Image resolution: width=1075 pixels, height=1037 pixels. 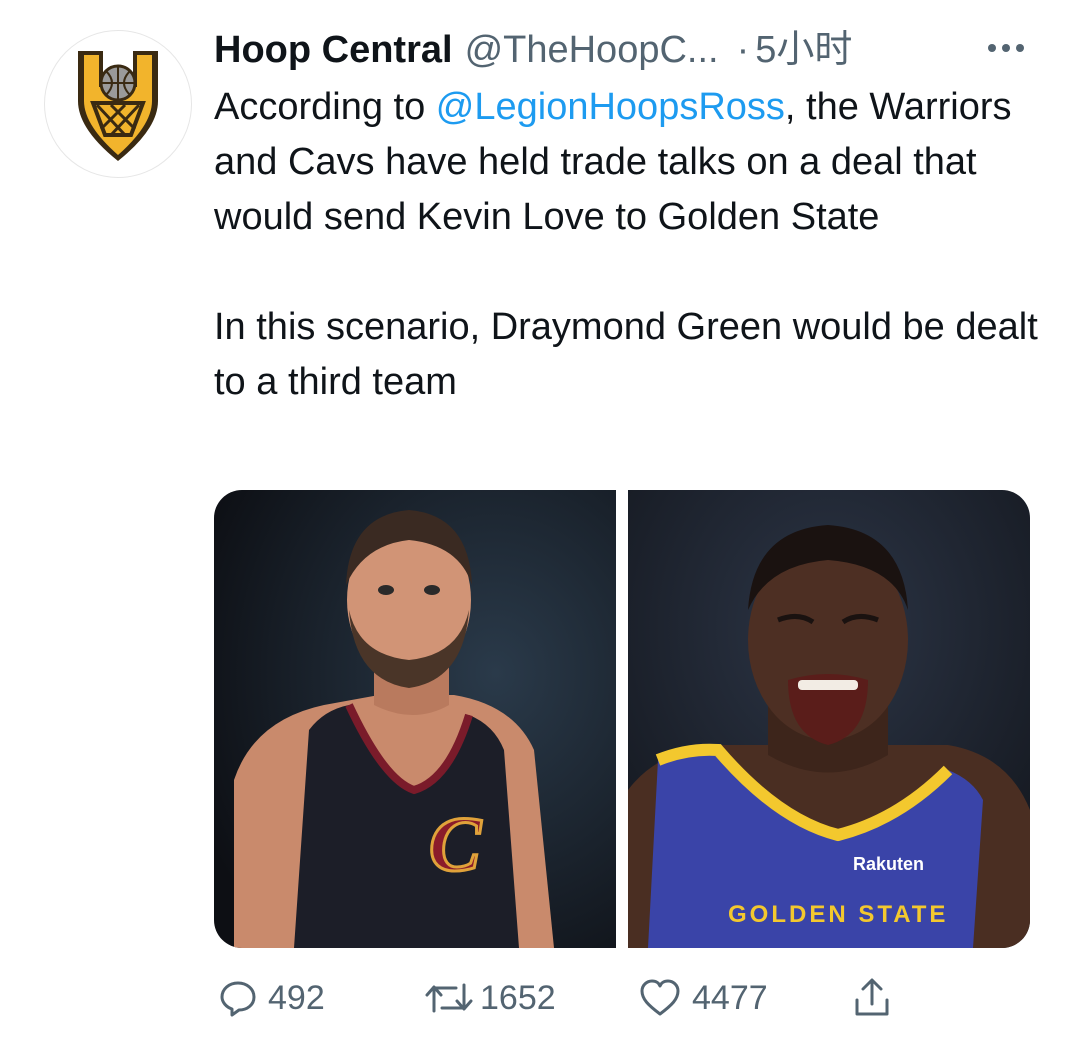 What do you see at coordinates (610, 107) in the screenshot?
I see `mention-link: @LegionHoopsRoss` at bounding box center [610, 107].